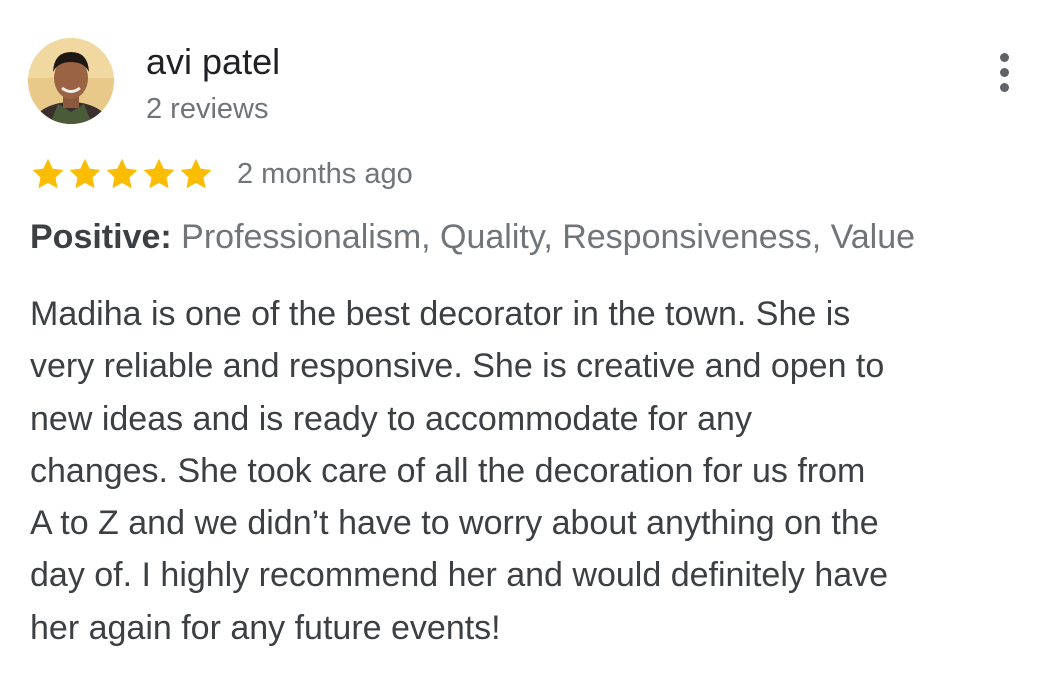 This screenshot has width=1053, height=676. Describe the element at coordinates (265, 627) in the screenshot. I see `review-text-line: her again for any future events!` at that location.